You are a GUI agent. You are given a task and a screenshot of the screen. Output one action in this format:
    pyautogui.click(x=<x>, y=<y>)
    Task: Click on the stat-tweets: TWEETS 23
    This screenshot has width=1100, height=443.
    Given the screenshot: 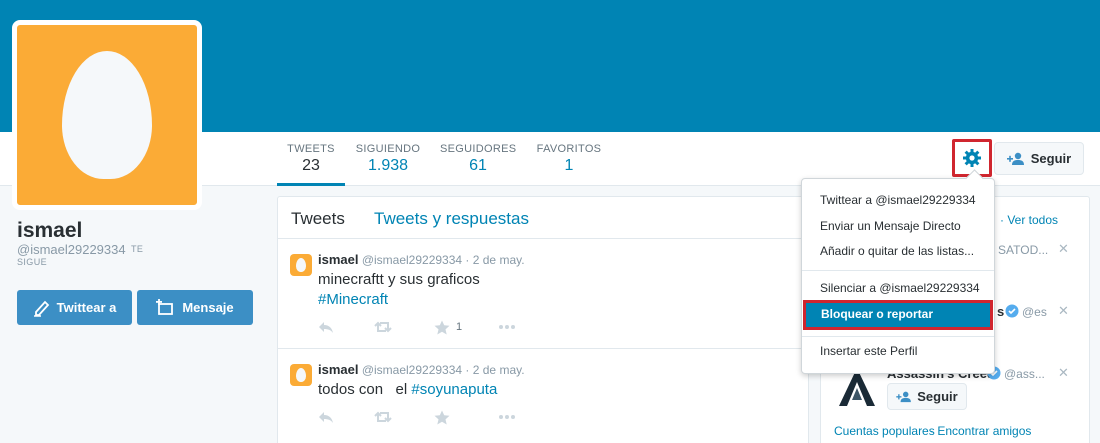 What is the action you would take?
    pyautogui.click(x=311, y=159)
    